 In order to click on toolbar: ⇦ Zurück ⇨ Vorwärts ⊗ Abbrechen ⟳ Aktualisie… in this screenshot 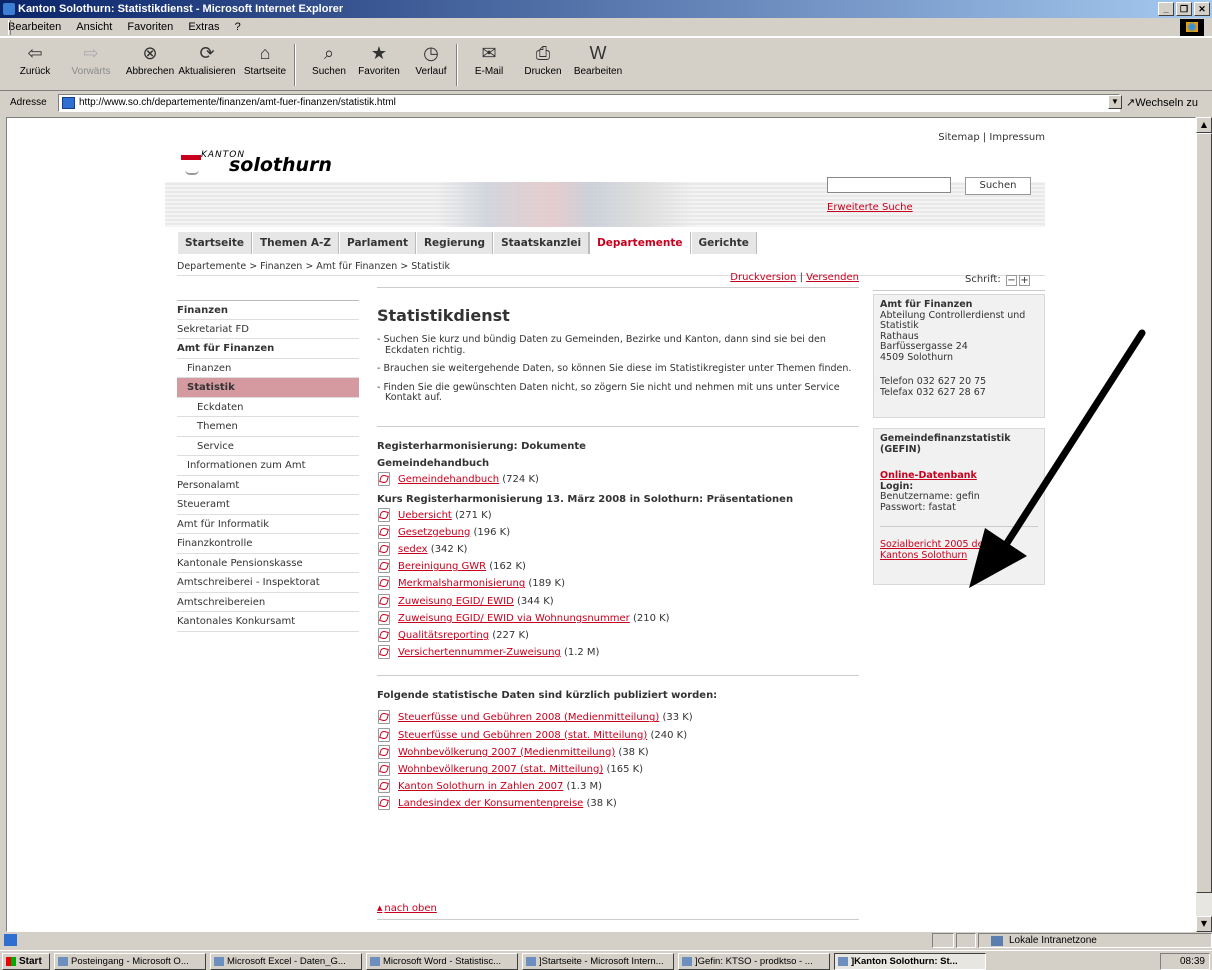, I will do `click(606, 64)`.